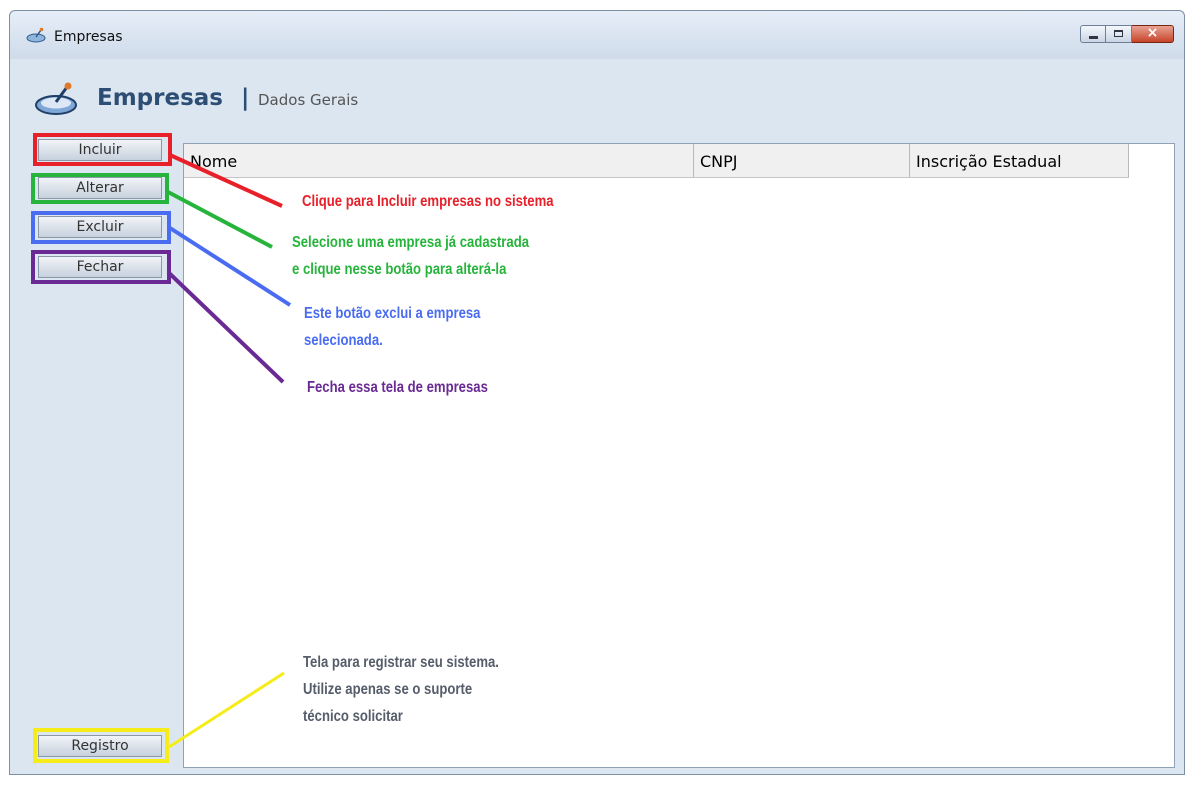 The width and height of the screenshot is (1194, 785). What do you see at coordinates (439, 160) in the screenshot?
I see `column-header-nome: Nome` at bounding box center [439, 160].